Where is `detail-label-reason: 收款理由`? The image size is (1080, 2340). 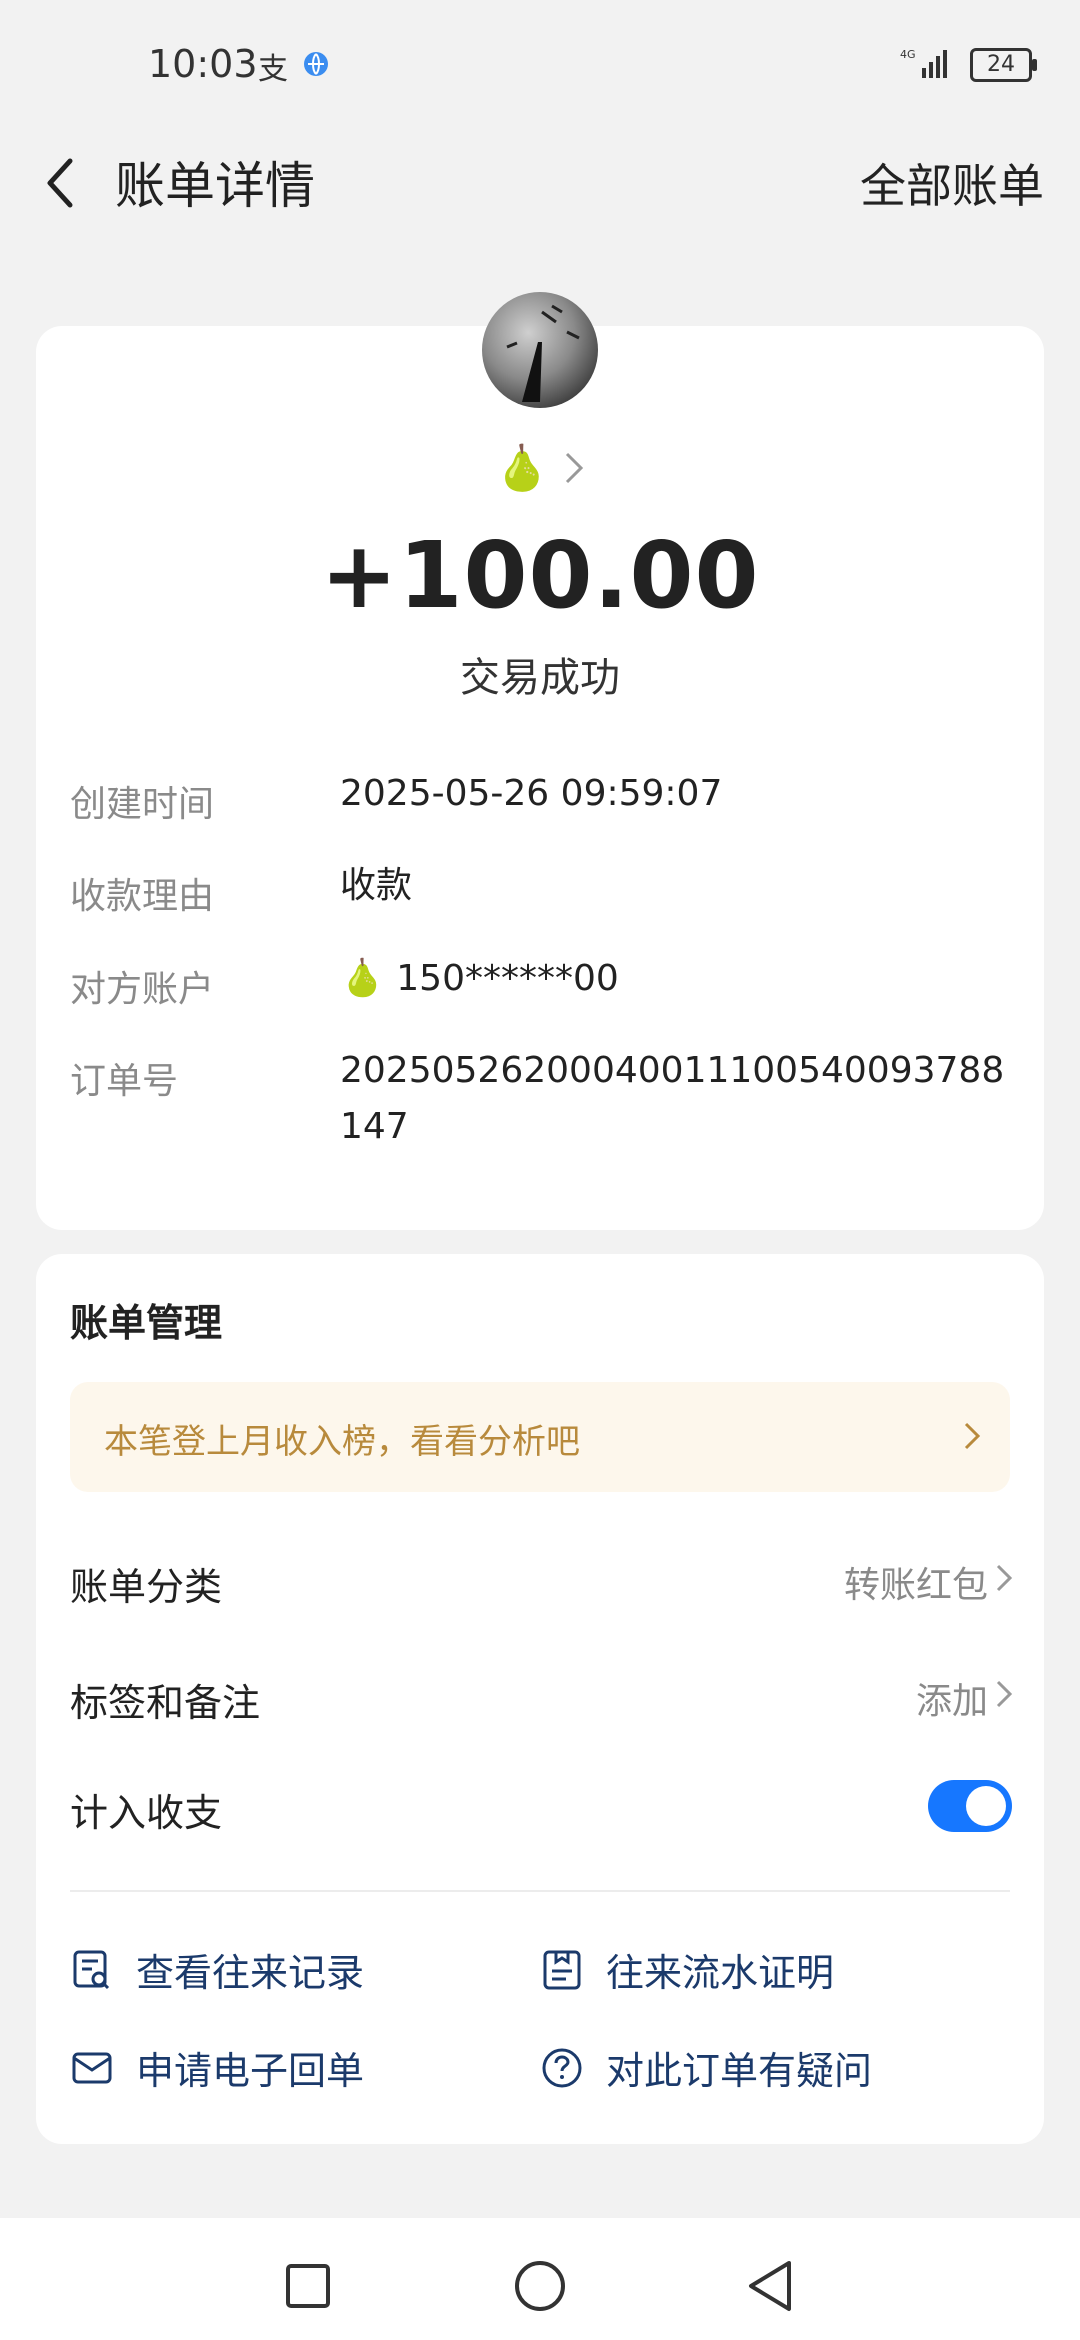 detail-label-reason: 收款理由 is located at coordinates (142, 896).